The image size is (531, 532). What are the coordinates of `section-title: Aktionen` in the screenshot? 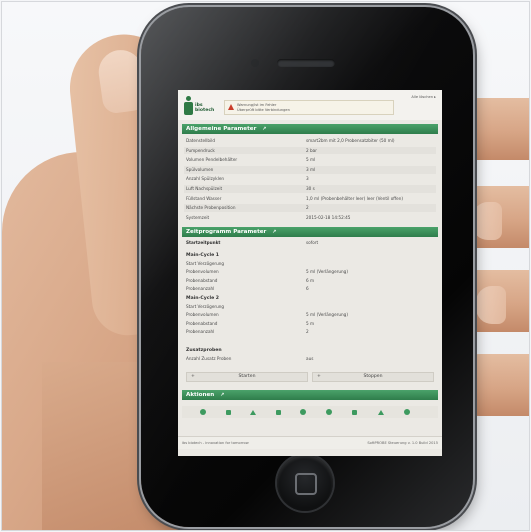 It's located at (200, 395).